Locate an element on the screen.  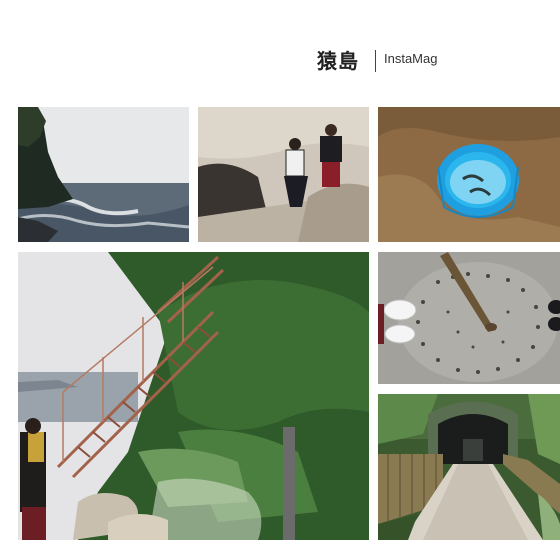
photo-bucket is located at coordinates (469, 174).